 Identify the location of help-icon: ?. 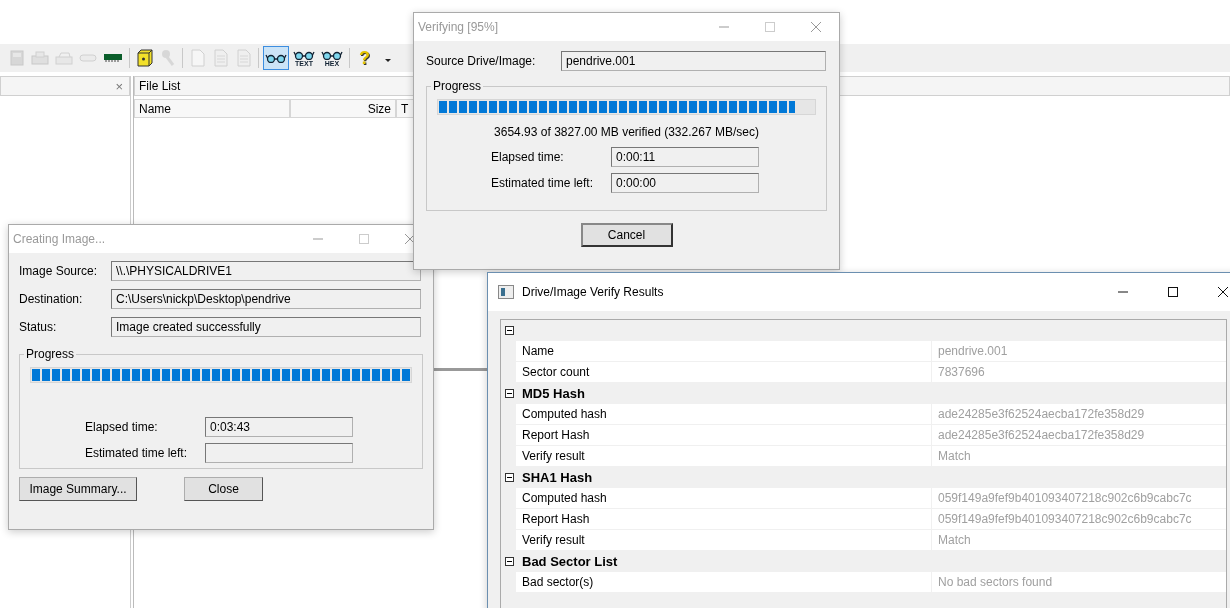
(364, 58).